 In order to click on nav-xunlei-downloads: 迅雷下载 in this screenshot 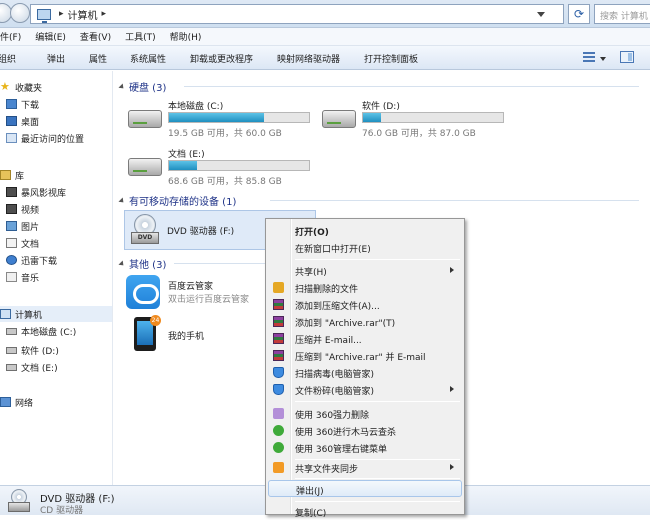, I will do `click(31, 260)`.